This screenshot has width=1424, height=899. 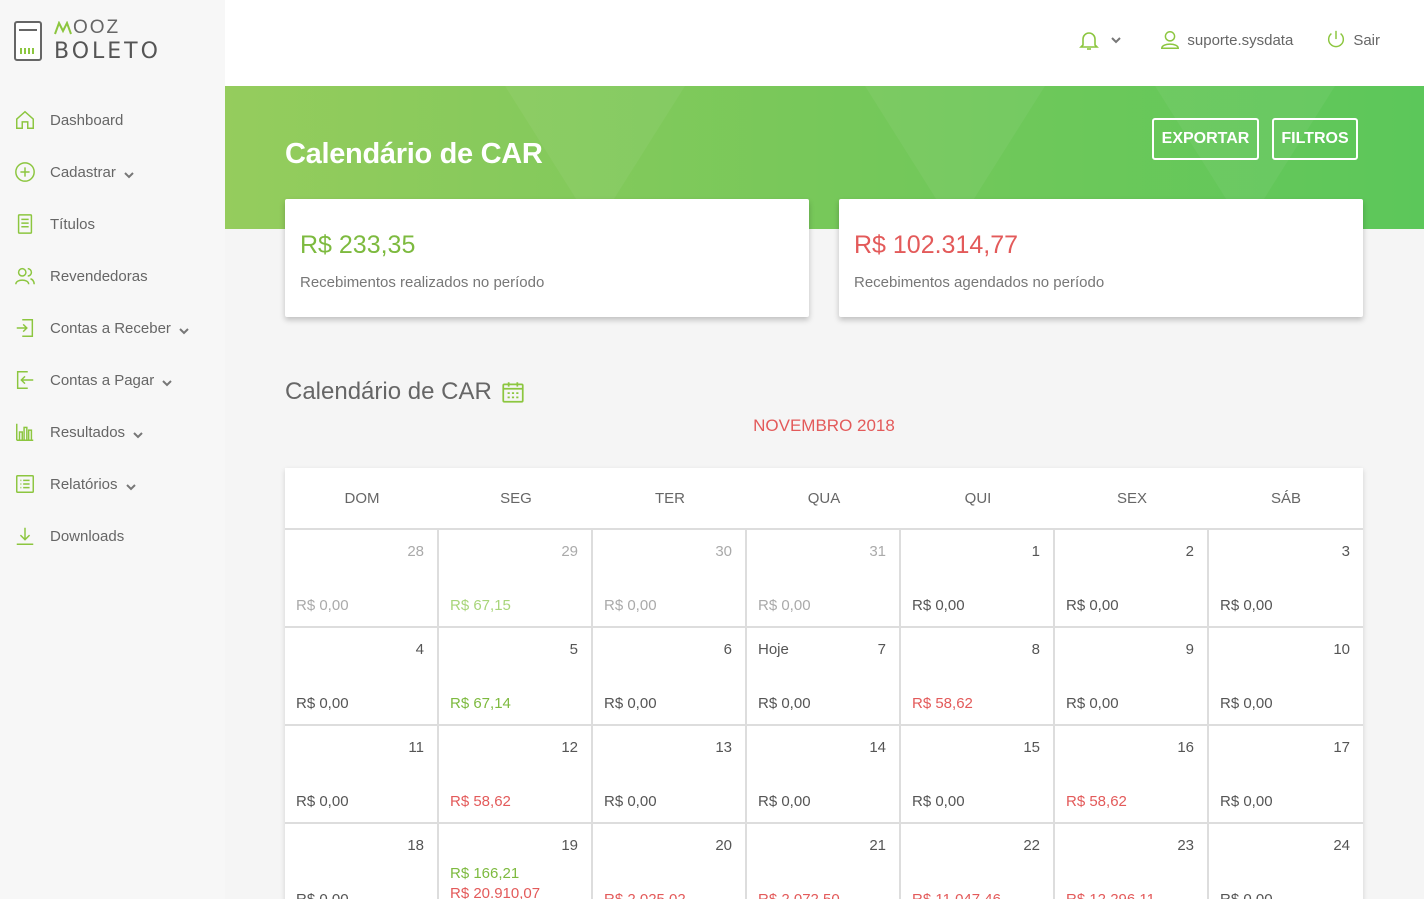 What do you see at coordinates (1285, 498) in the screenshot?
I see `weekday-label: SÁB` at bounding box center [1285, 498].